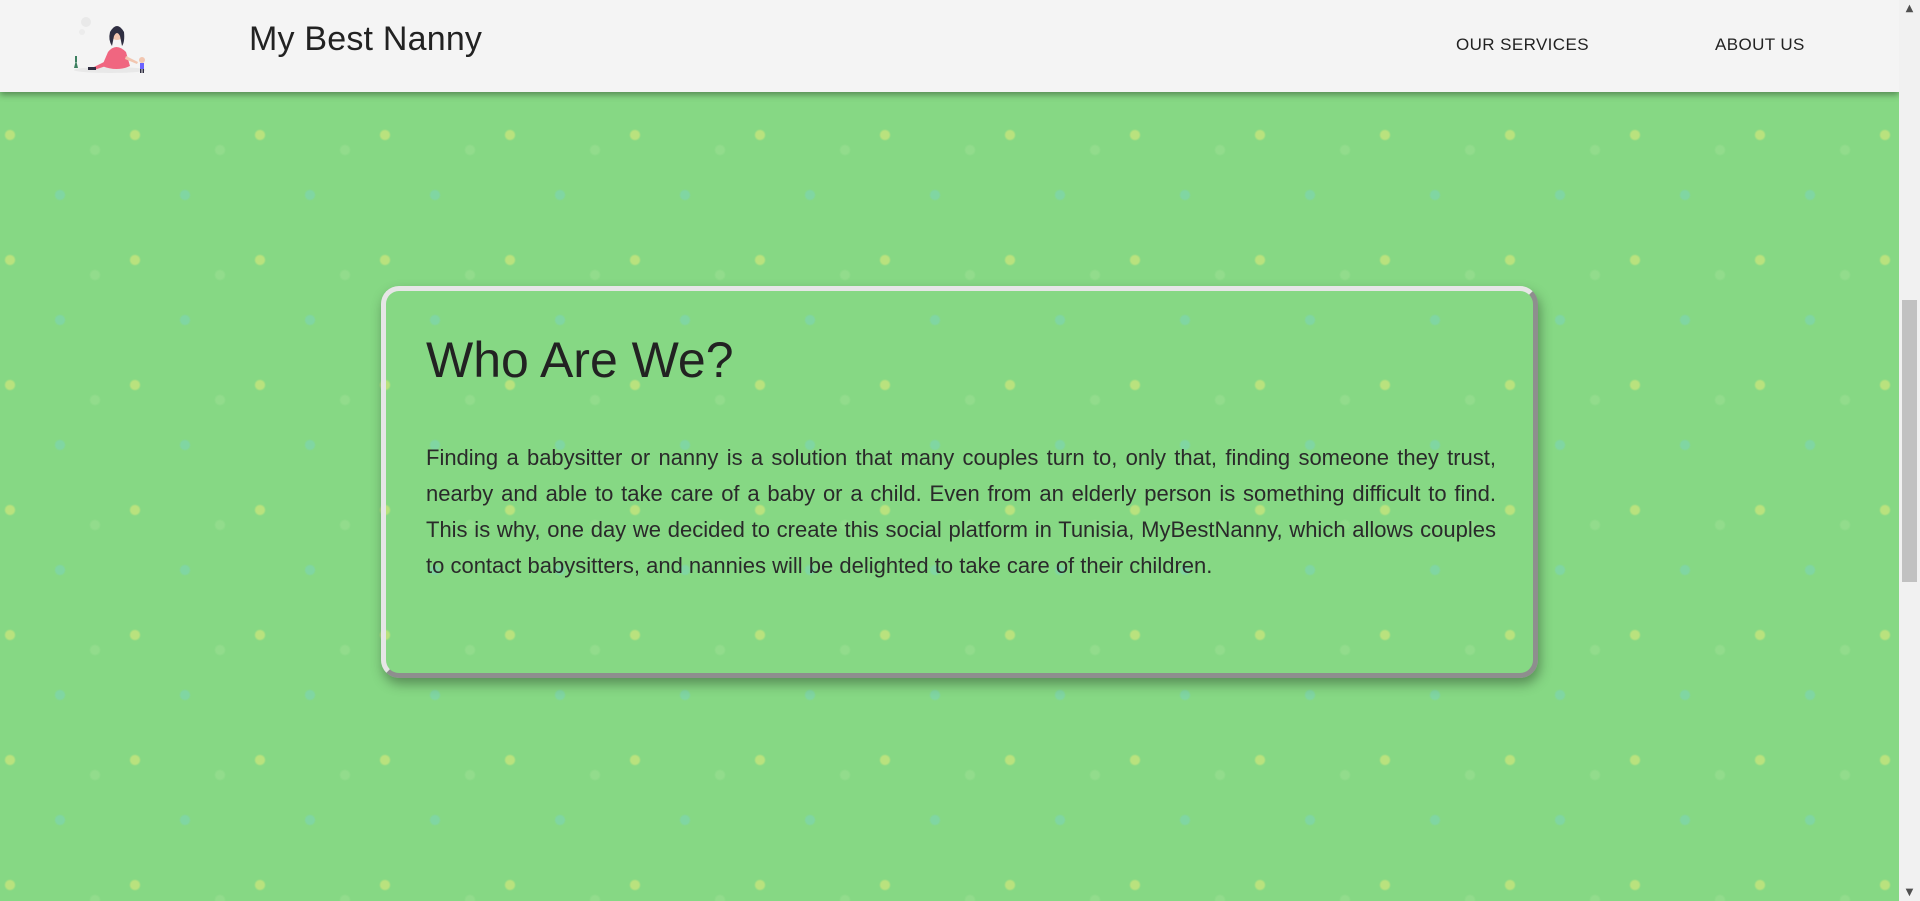 Image resolution: width=1920 pixels, height=901 pixels. Describe the element at coordinates (1522, 45) in the screenshot. I see `nav-link-our-services: OUR SERVICES` at that location.